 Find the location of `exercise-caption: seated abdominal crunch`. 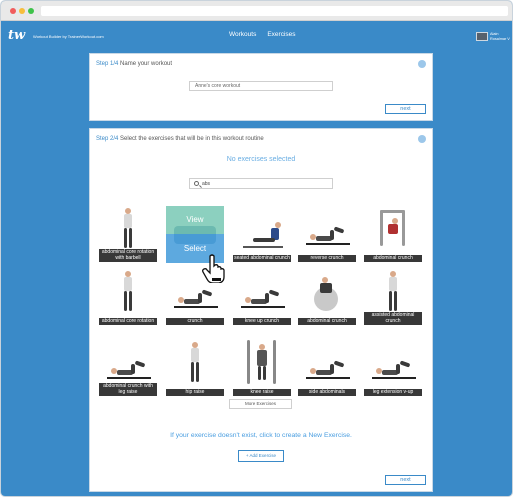

exercise-caption: seated abdominal crunch is located at coordinates (262, 258).